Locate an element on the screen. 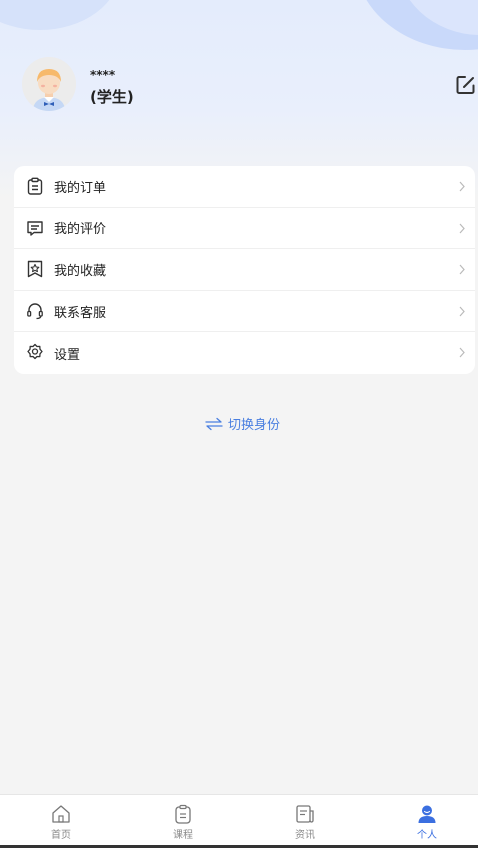 This screenshot has height=850, width=478. tab-label: 个人 is located at coordinates (427, 835).